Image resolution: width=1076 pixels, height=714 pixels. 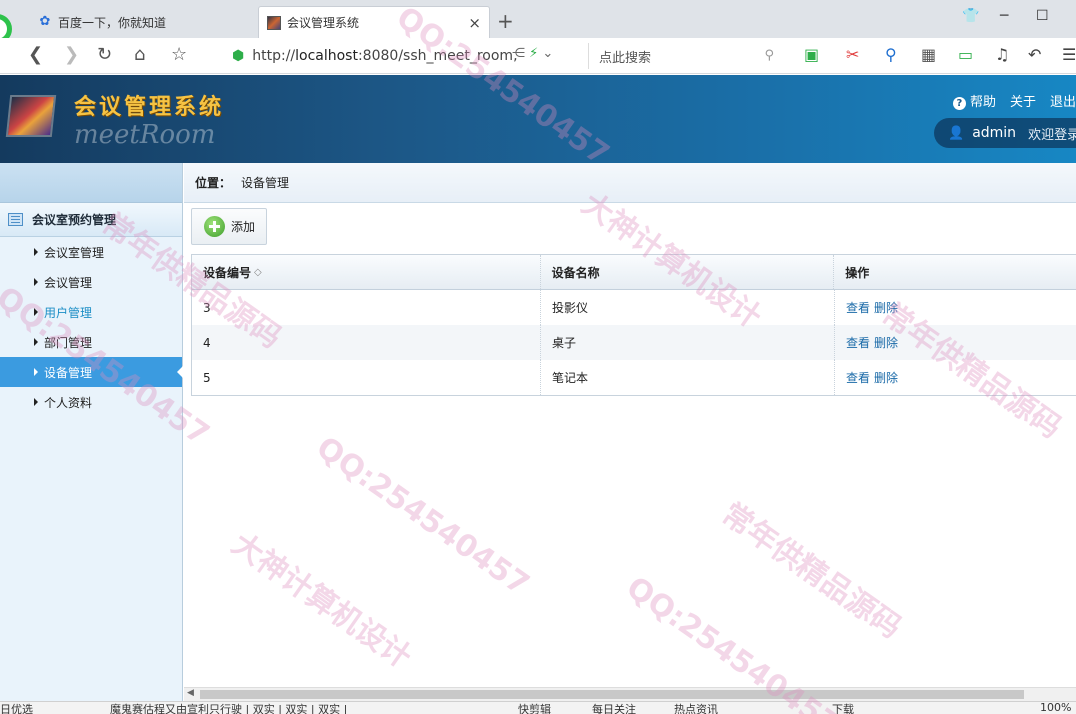 I want to click on app-title: 会议管理系统, so click(x=149, y=107).